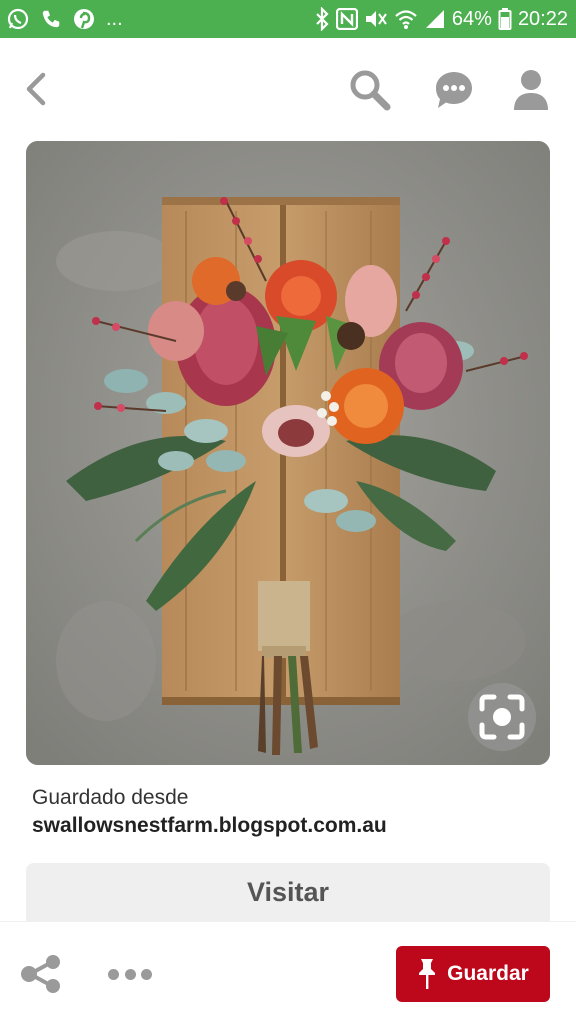 This screenshot has width=576, height=1024. I want to click on share-button, so click(42, 974).